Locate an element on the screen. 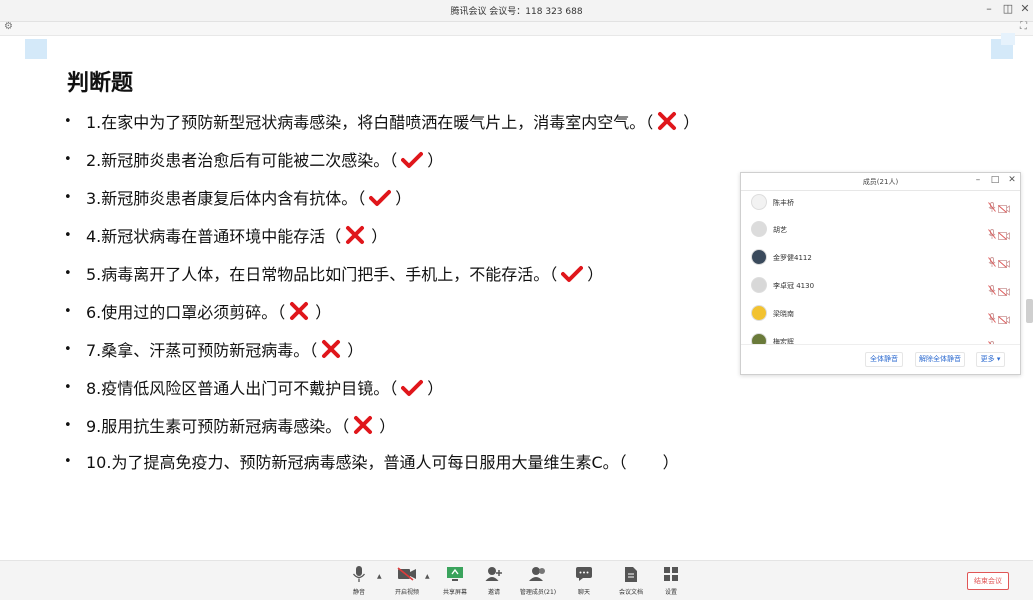  toolbar-button-invite: 邀请 is located at coordinates (494, 580).